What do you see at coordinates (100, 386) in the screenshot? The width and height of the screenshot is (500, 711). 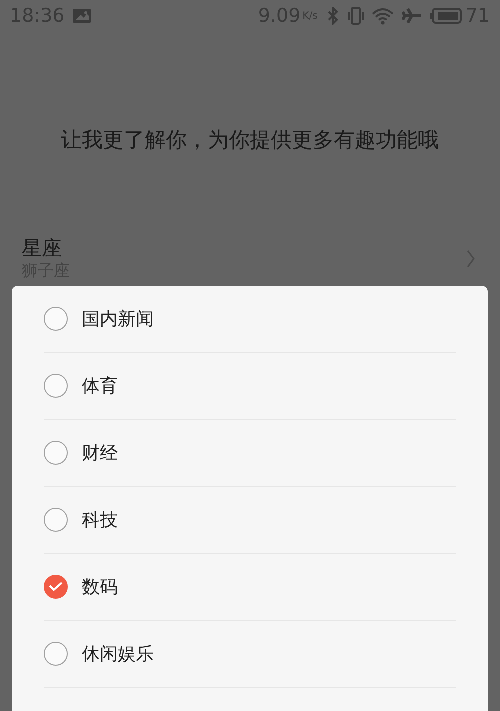 I see `option-label: 体育` at bounding box center [100, 386].